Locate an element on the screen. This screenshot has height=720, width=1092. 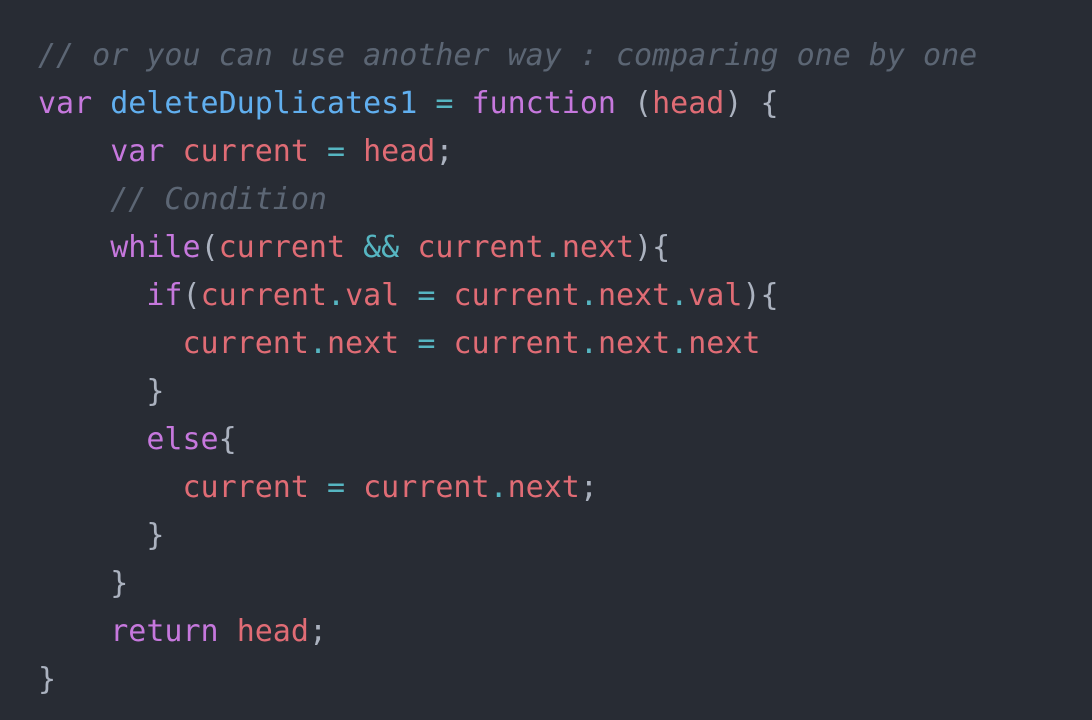
code-line: if(current.val = current.next.val){ is located at coordinates (565, 296).